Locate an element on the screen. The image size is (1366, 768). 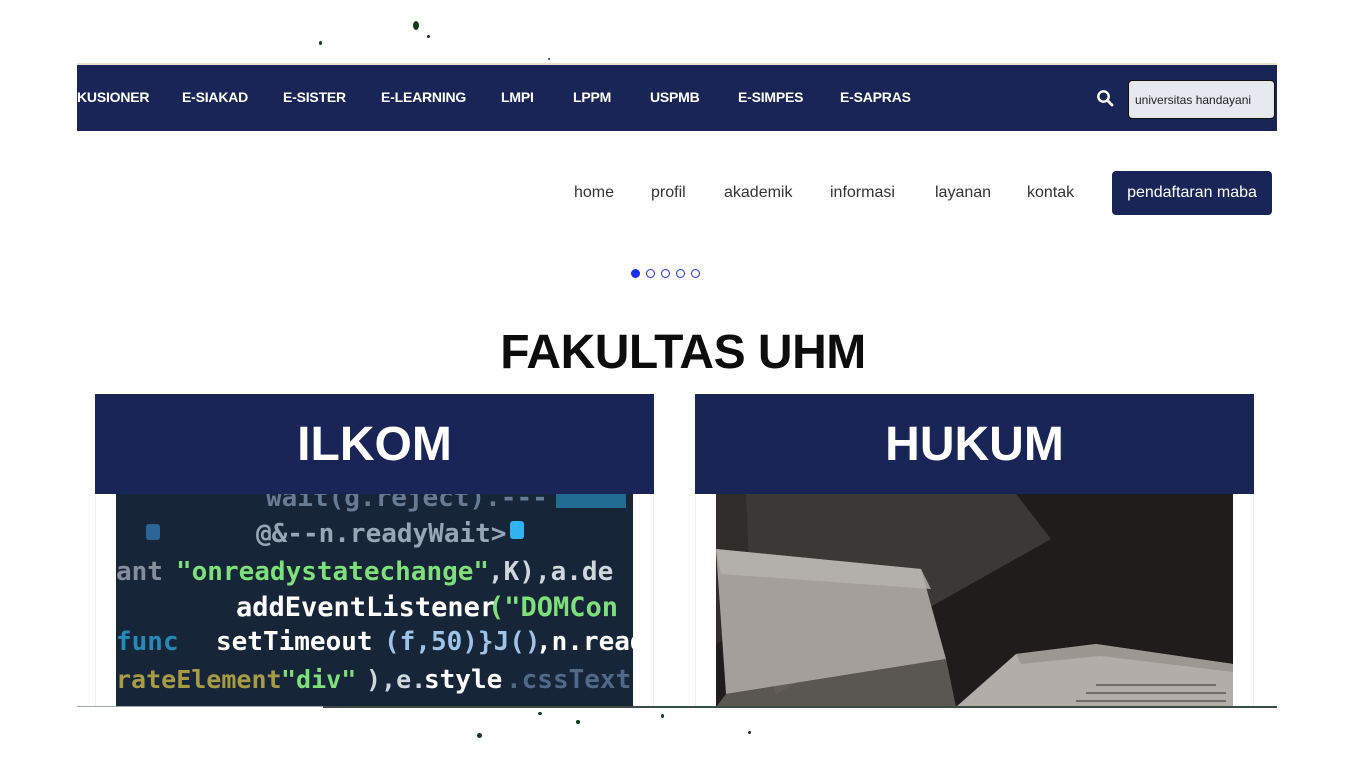
nav-kontak: kontak is located at coordinates (1050, 193).